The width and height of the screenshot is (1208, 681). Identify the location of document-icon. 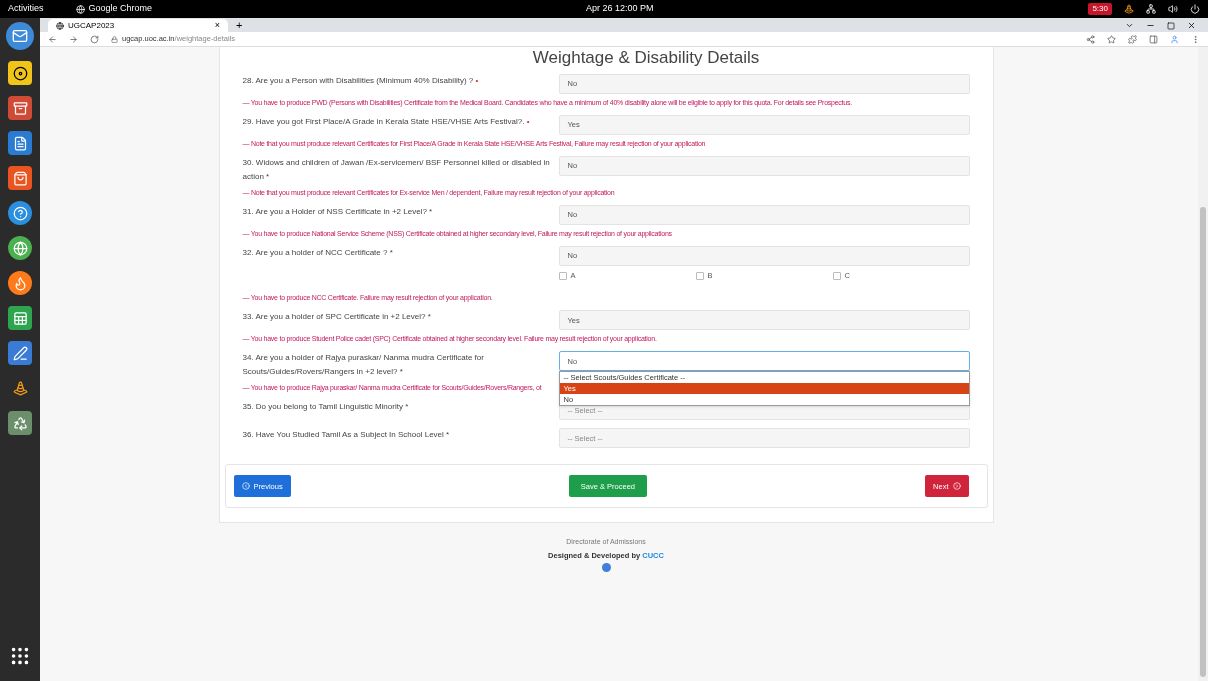
(20, 143).